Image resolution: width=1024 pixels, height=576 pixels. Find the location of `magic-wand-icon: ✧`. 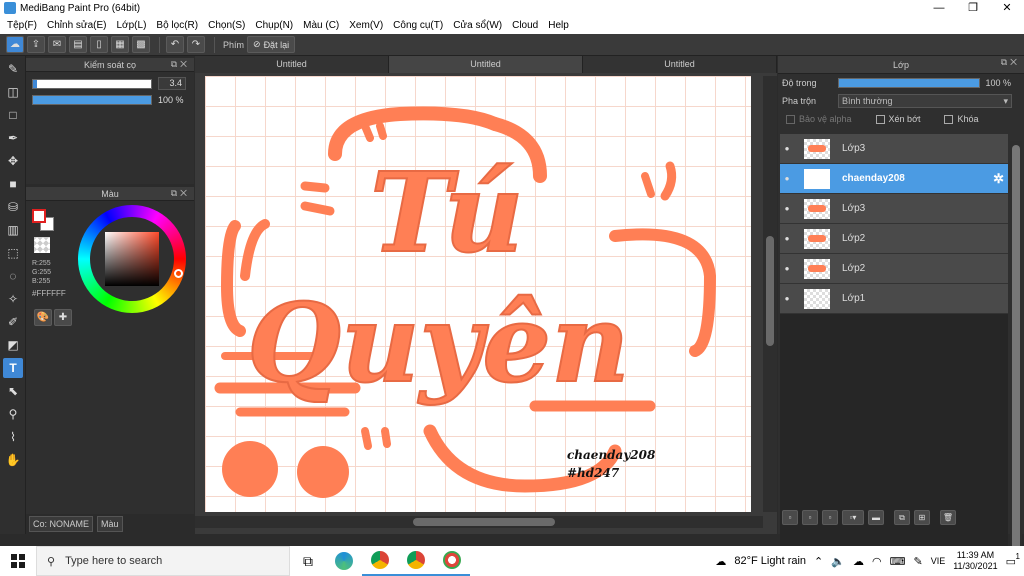

magic-wand-icon: ✧ is located at coordinates (13, 299).